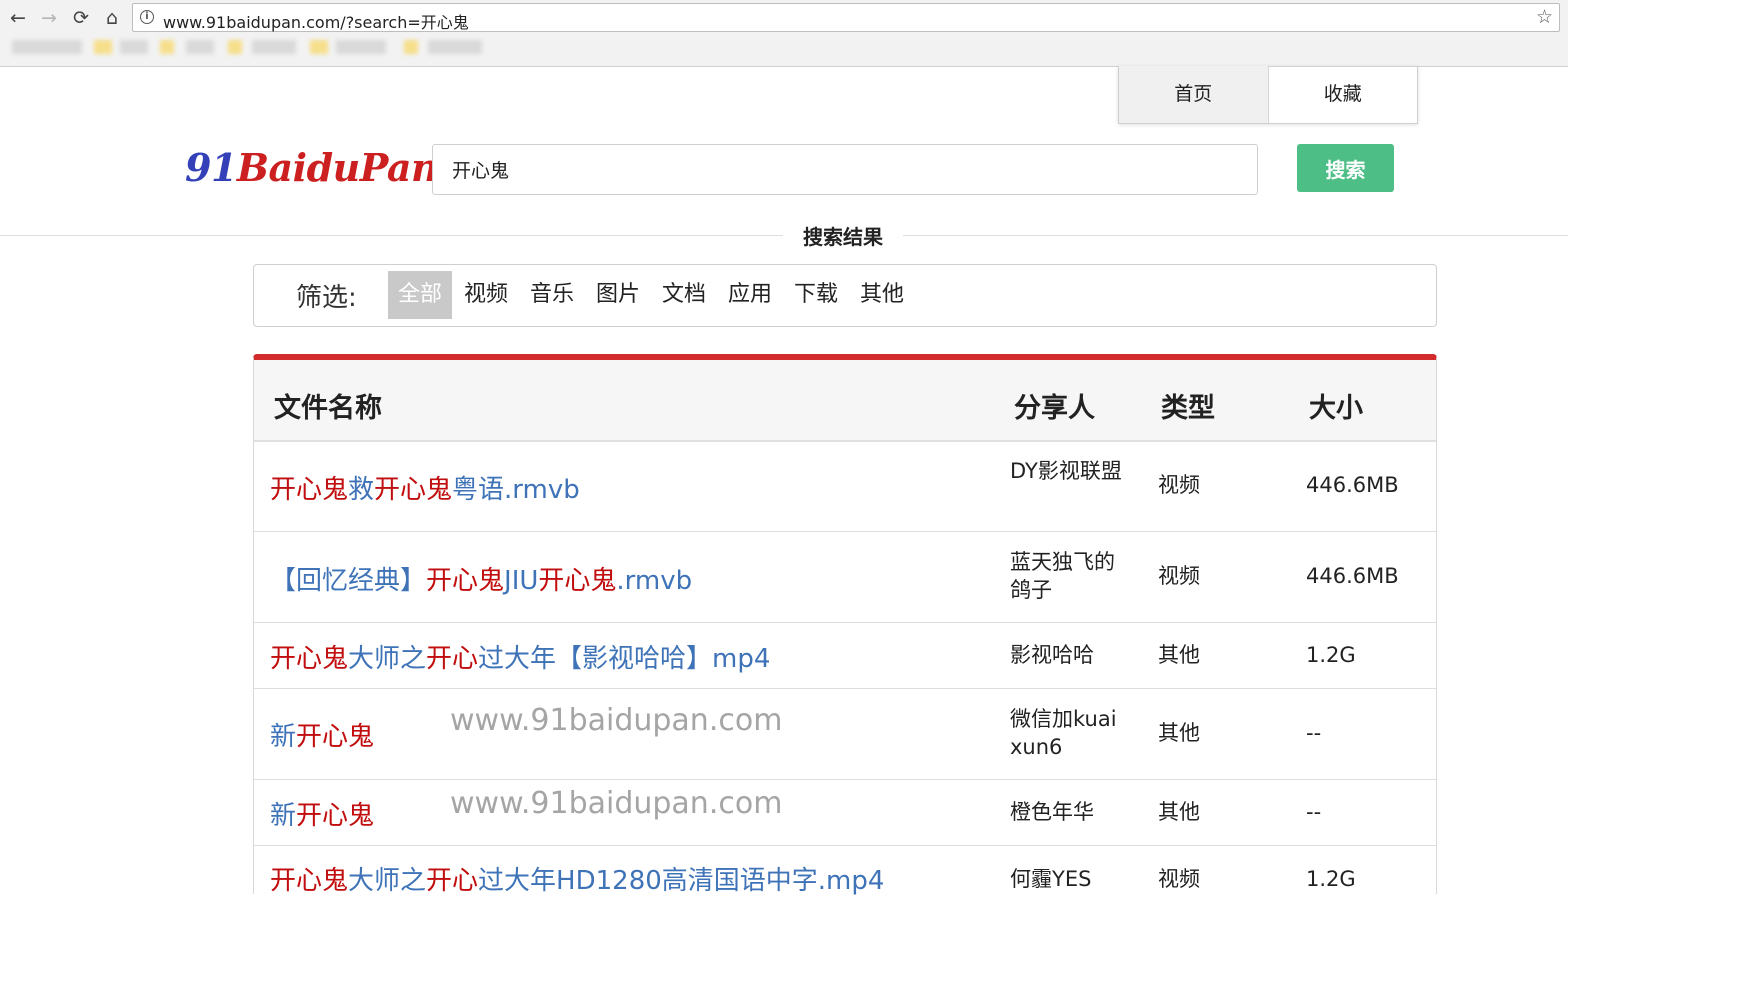  What do you see at coordinates (112, 18) in the screenshot?
I see `home-icon: ⌂` at bounding box center [112, 18].